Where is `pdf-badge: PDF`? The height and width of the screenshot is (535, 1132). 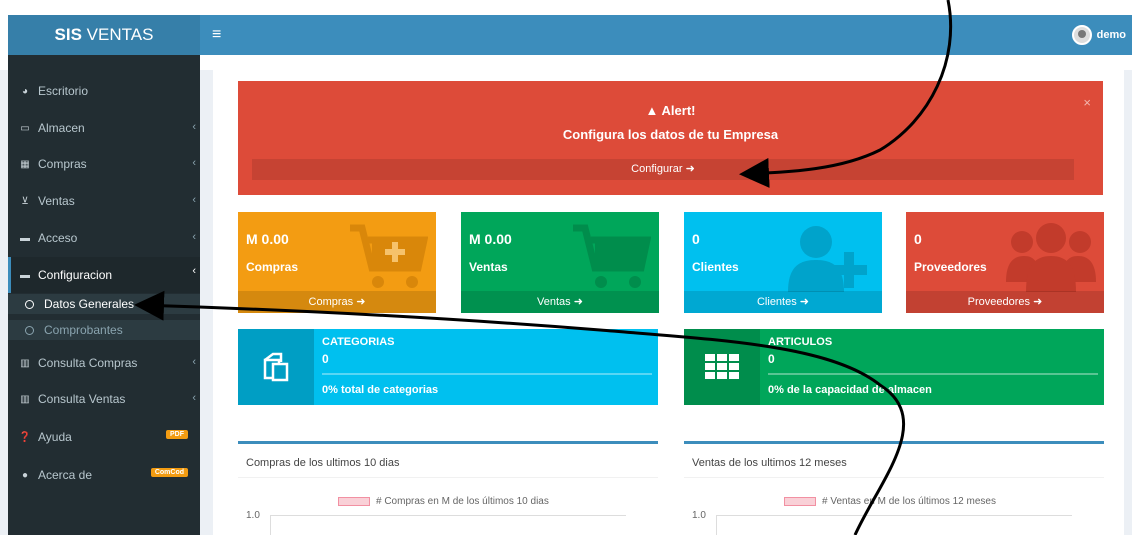
pdf-badge: PDF is located at coordinates (177, 434).